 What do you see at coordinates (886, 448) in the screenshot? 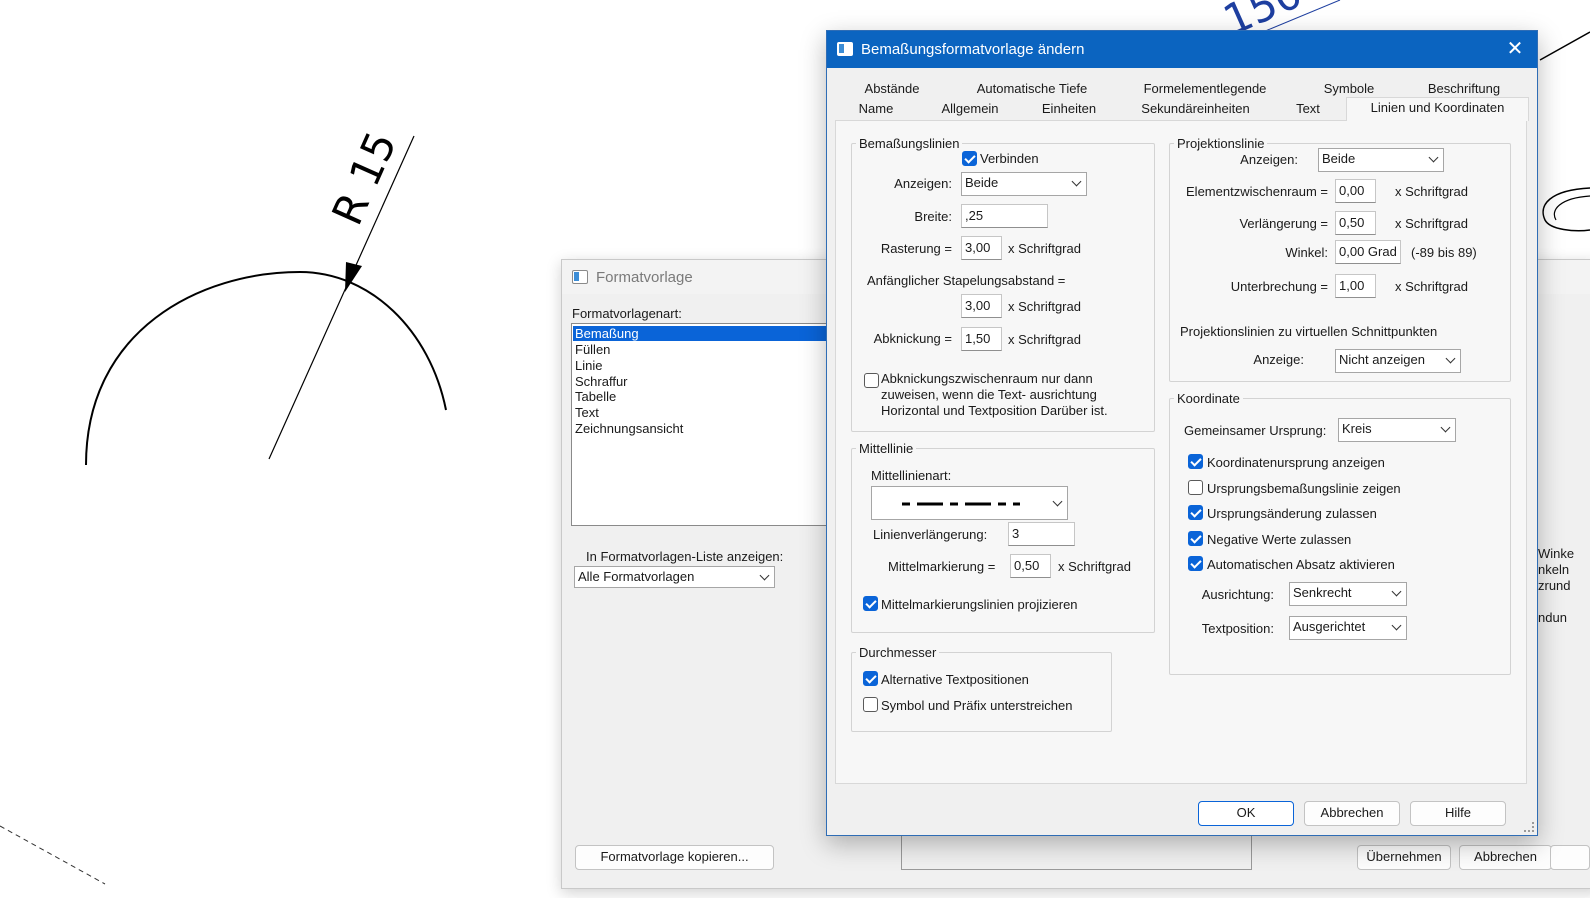
I see `mittellinie-title: Mittellinie` at bounding box center [886, 448].